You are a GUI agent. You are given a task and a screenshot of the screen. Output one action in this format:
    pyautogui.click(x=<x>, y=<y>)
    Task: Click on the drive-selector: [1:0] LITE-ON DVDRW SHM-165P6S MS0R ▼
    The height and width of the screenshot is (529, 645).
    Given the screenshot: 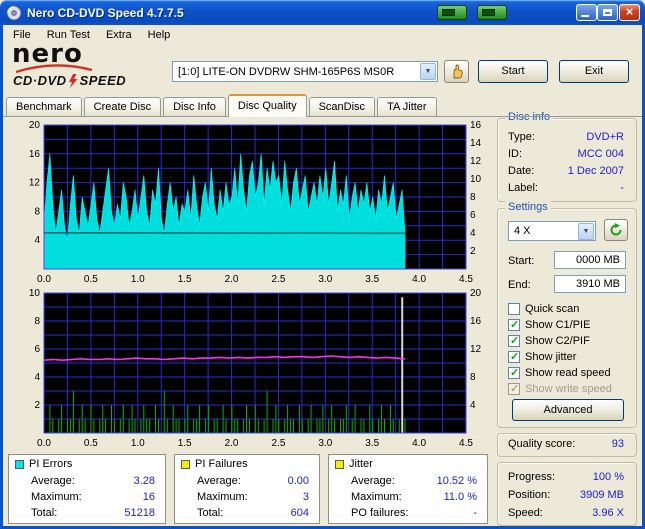 What is the action you would take?
    pyautogui.click(x=305, y=71)
    